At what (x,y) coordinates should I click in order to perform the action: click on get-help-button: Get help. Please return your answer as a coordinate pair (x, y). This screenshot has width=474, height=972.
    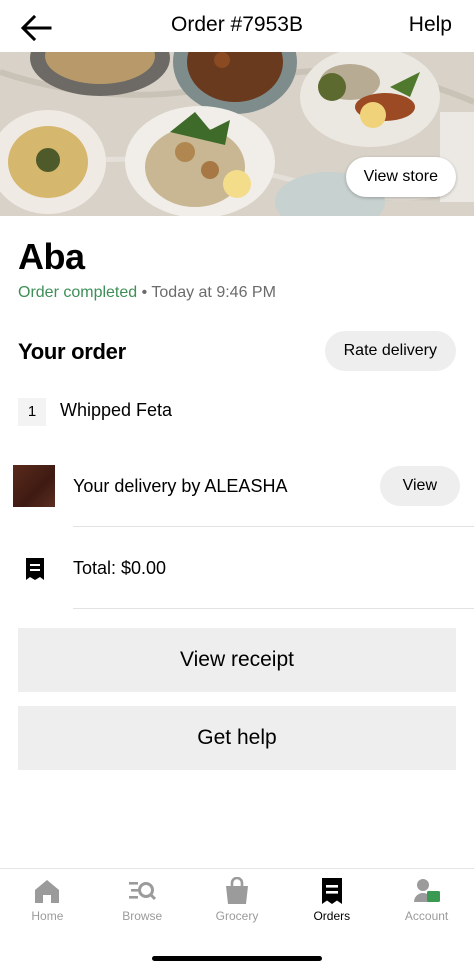
    Looking at the image, I should click on (237, 738).